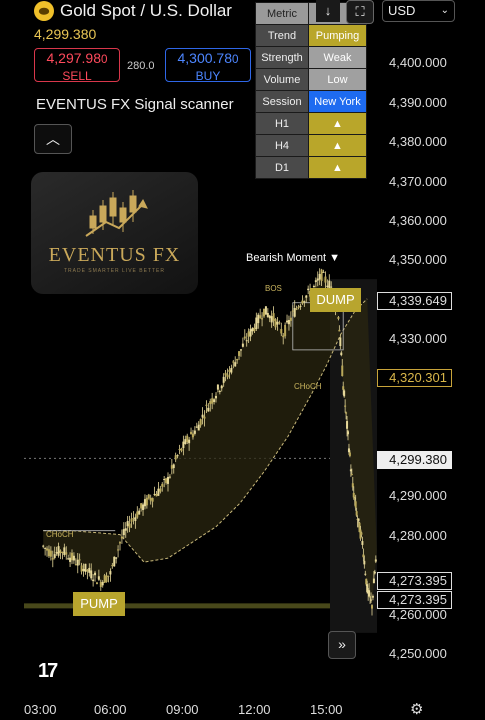 This screenshot has width=485, height=720. Describe the element at coordinates (53, 139) in the screenshot. I see `collapse-button: ︿` at that location.